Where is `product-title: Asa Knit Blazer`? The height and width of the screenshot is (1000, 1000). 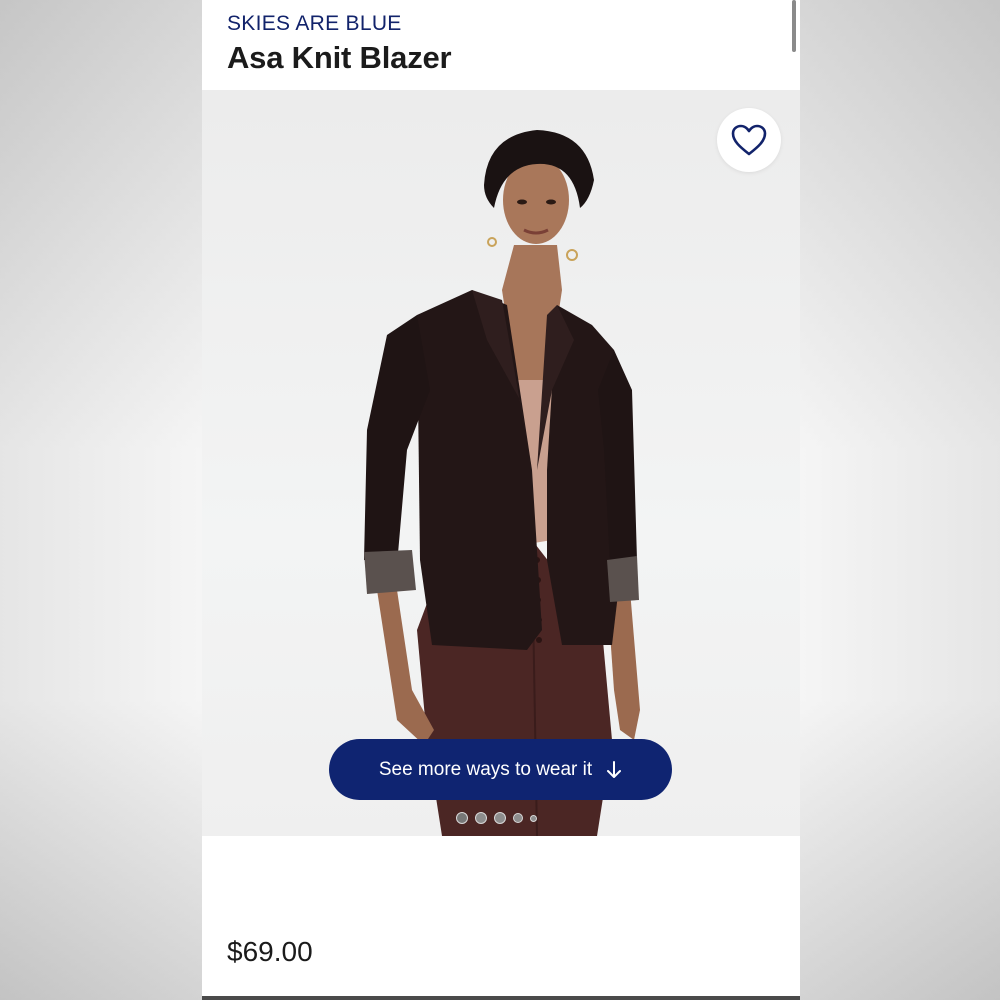
product-title: Asa Knit Blazer is located at coordinates (339, 57).